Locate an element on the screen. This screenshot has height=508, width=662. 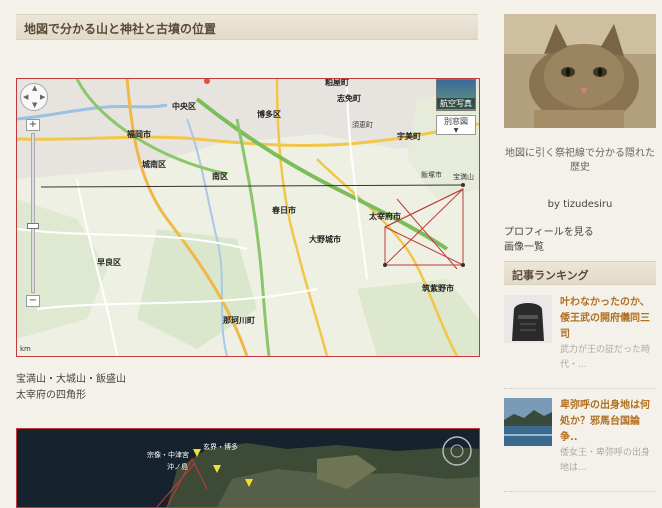
chevron-down-icon: ▼ is located at coordinates (456, 130).